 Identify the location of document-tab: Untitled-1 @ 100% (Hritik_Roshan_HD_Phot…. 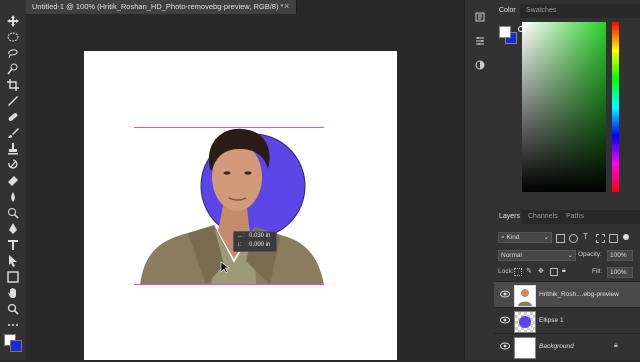
(161, 7).